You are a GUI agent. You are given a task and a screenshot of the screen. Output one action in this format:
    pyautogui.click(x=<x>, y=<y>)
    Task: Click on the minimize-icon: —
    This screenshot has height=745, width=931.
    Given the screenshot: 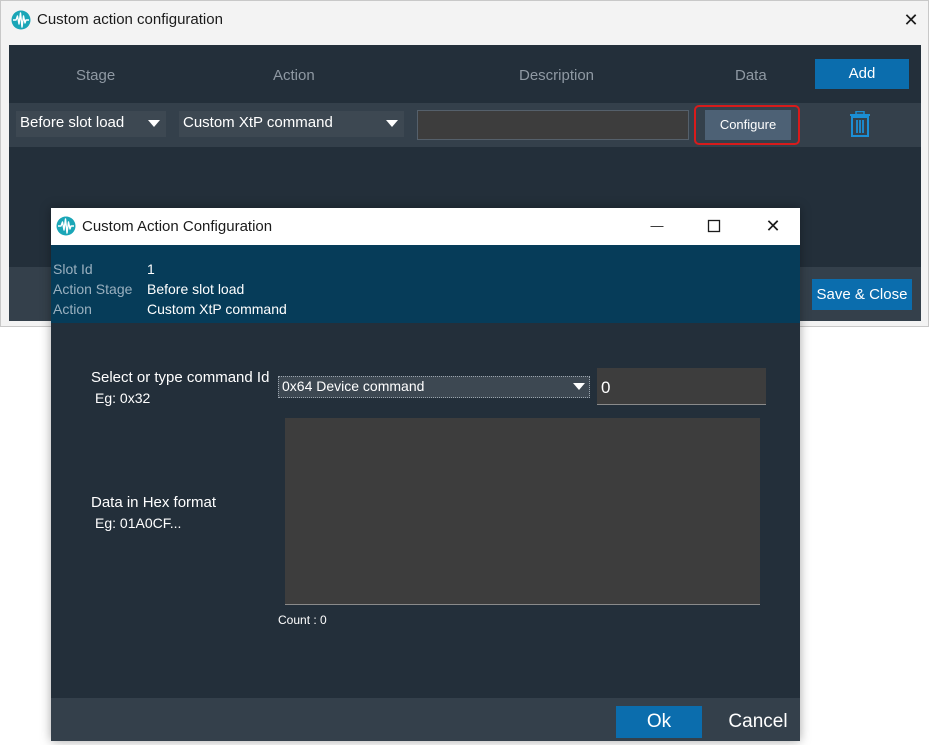 What is the action you would take?
    pyautogui.click(x=657, y=226)
    